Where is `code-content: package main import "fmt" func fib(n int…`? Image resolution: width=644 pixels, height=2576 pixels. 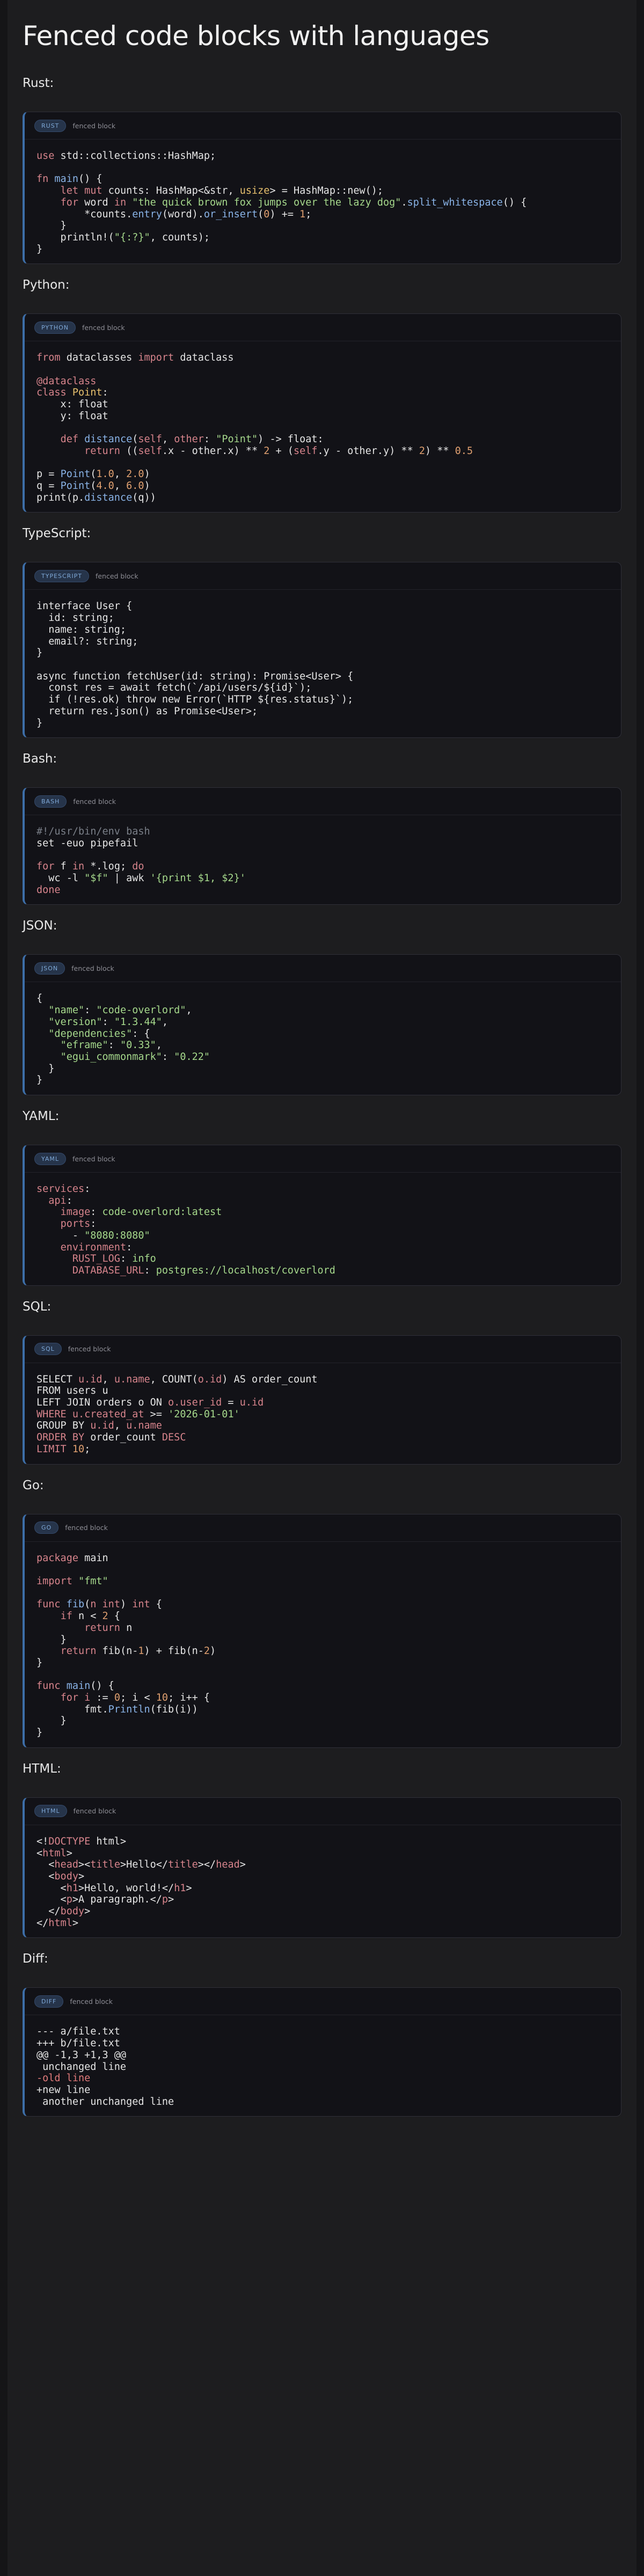
code-content: package main import "fmt" func fib(n int… is located at coordinates (323, 1644).